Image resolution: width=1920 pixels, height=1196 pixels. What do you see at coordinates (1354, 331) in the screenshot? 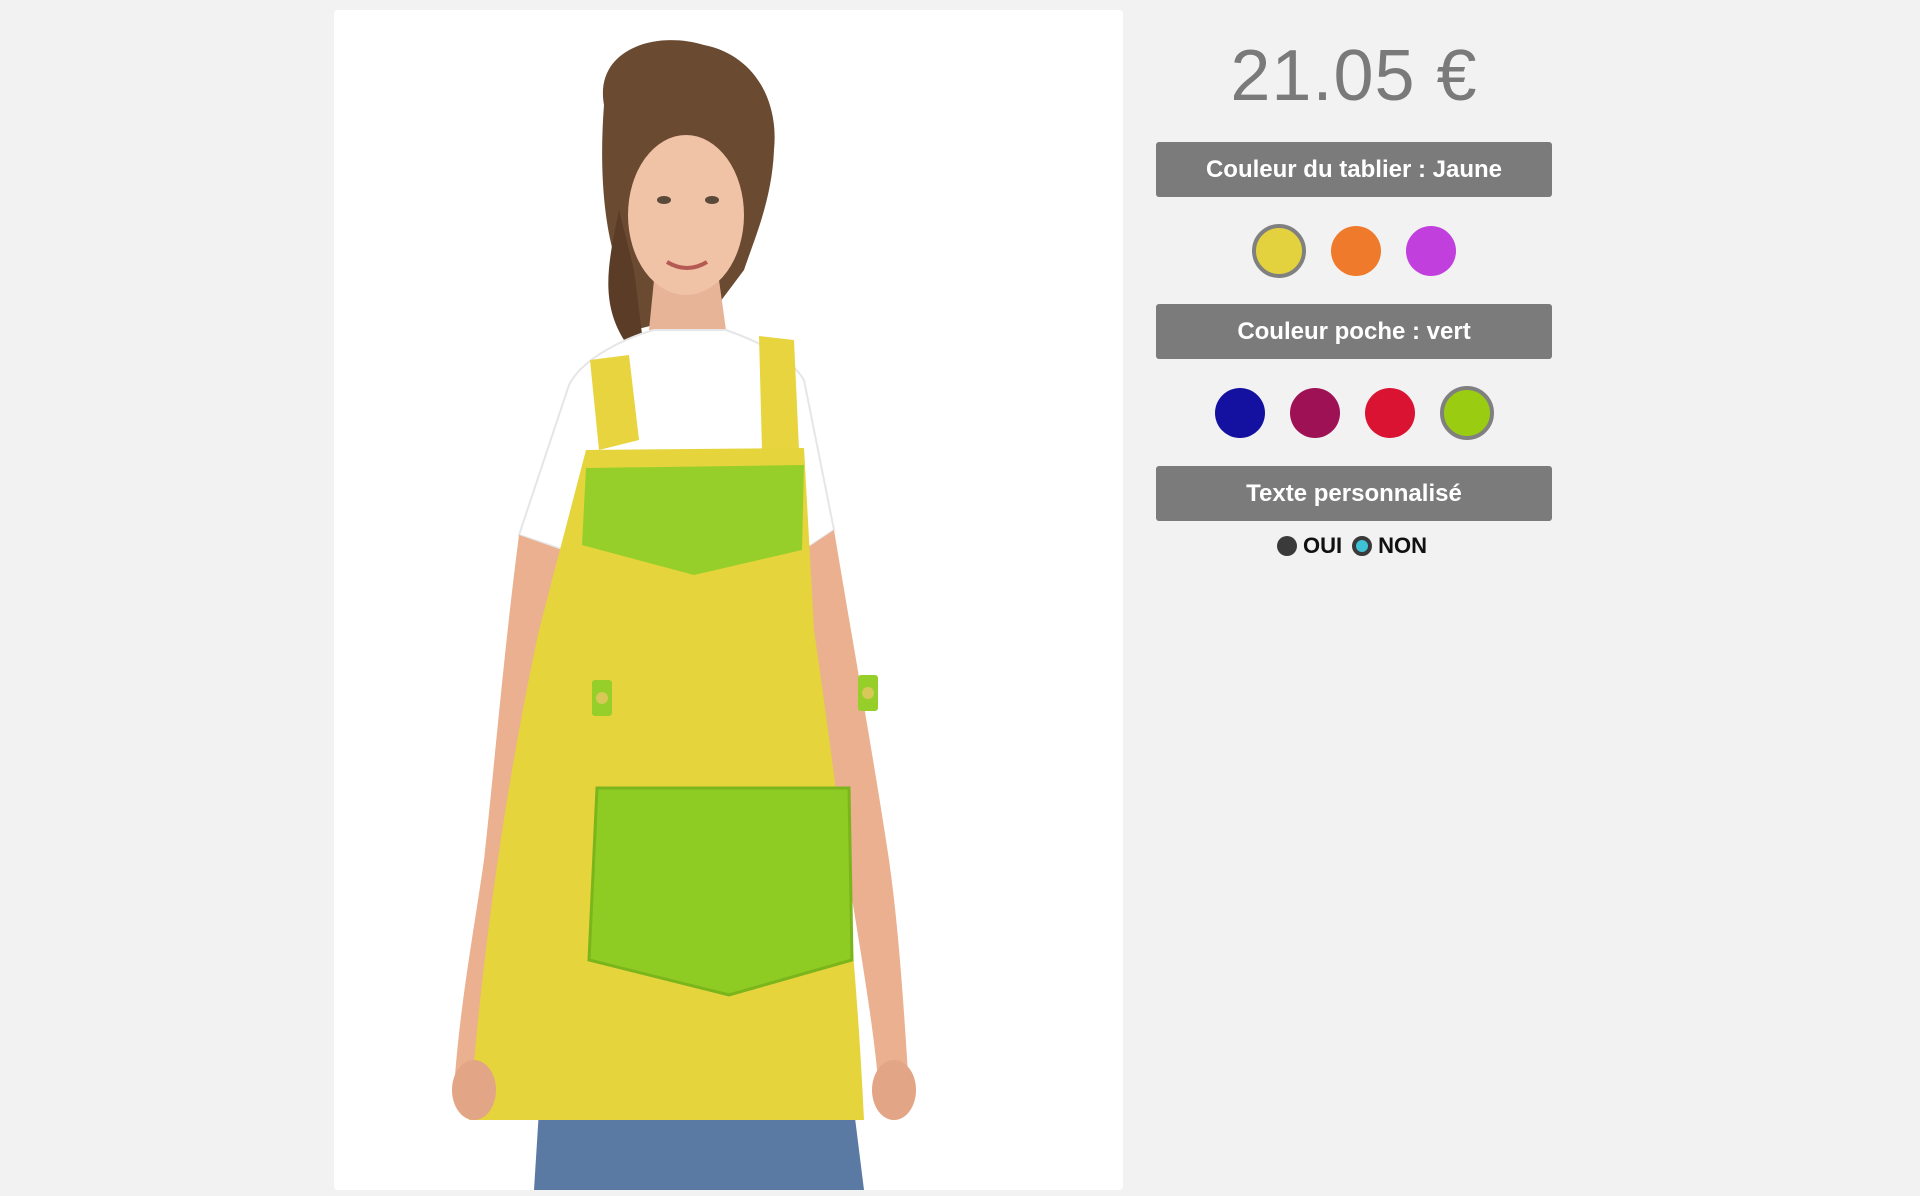
I see `pocket-color-header: Couleur poche : vert` at bounding box center [1354, 331].